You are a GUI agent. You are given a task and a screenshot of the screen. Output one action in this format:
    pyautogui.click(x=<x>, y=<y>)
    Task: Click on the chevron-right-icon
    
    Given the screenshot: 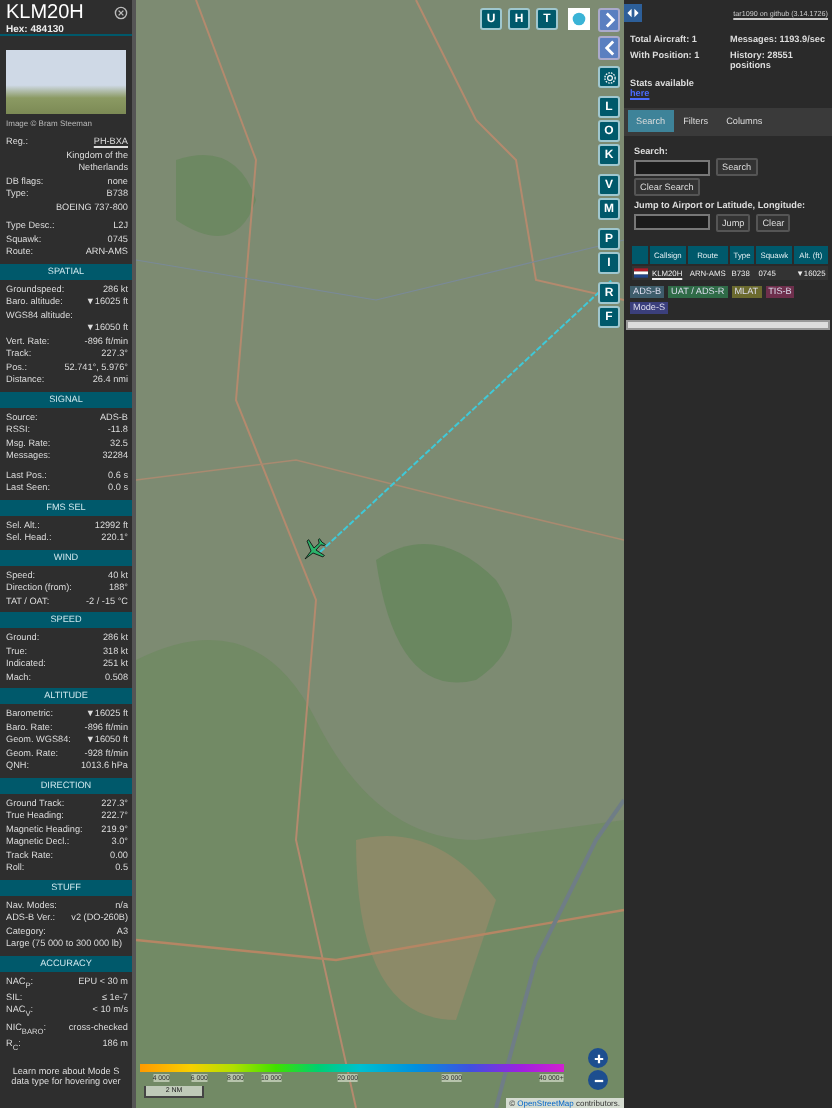 What is the action you would take?
    pyautogui.click(x=609, y=20)
    